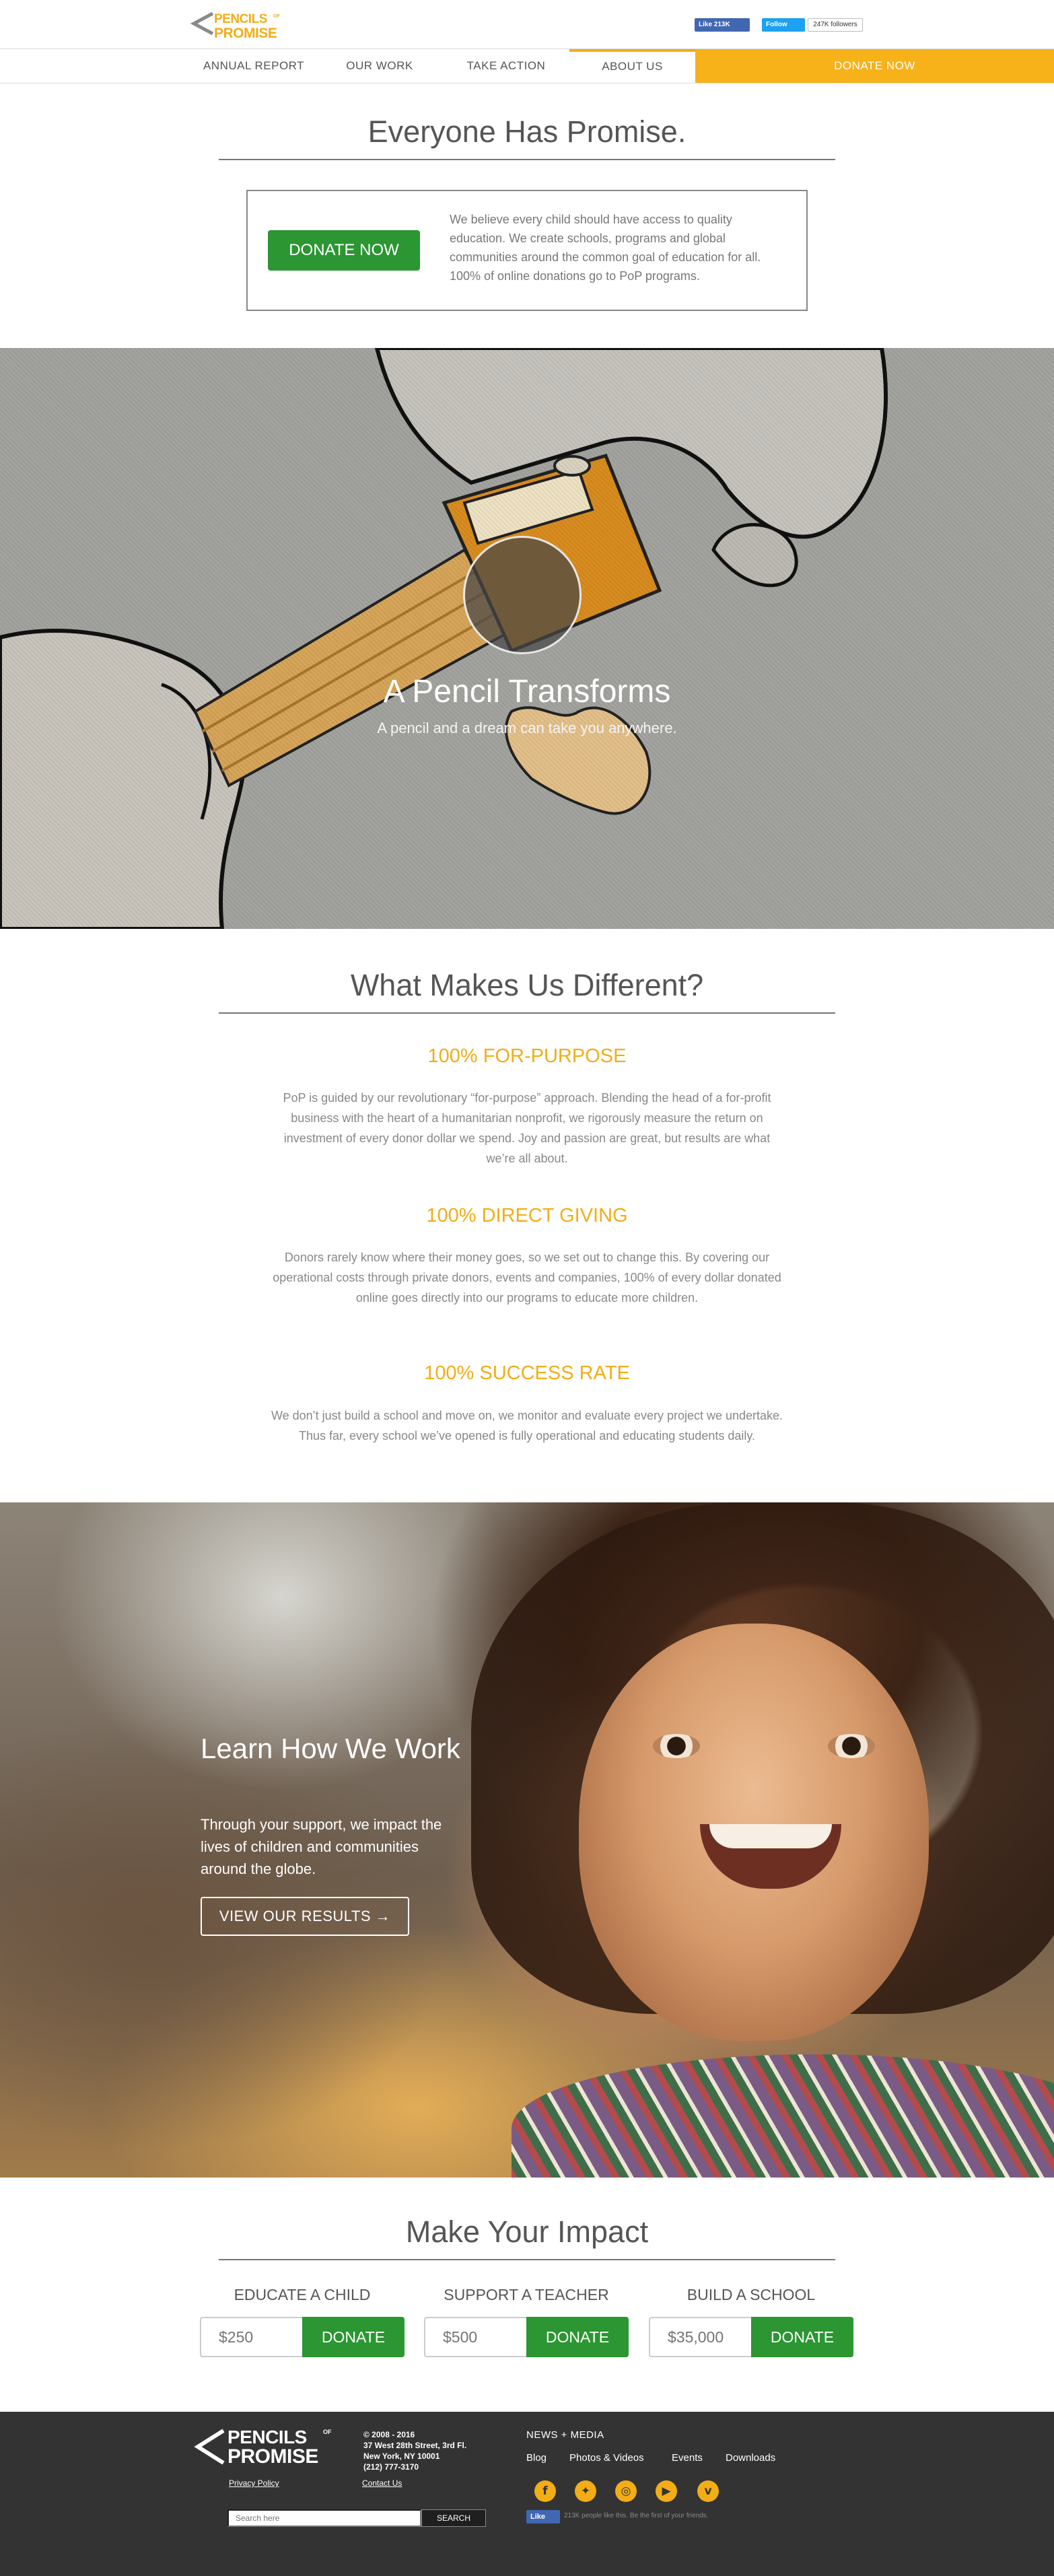 Image resolution: width=1054 pixels, height=2576 pixels. What do you see at coordinates (527, 1013) in the screenshot?
I see `different-divider` at bounding box center [527, 1013].